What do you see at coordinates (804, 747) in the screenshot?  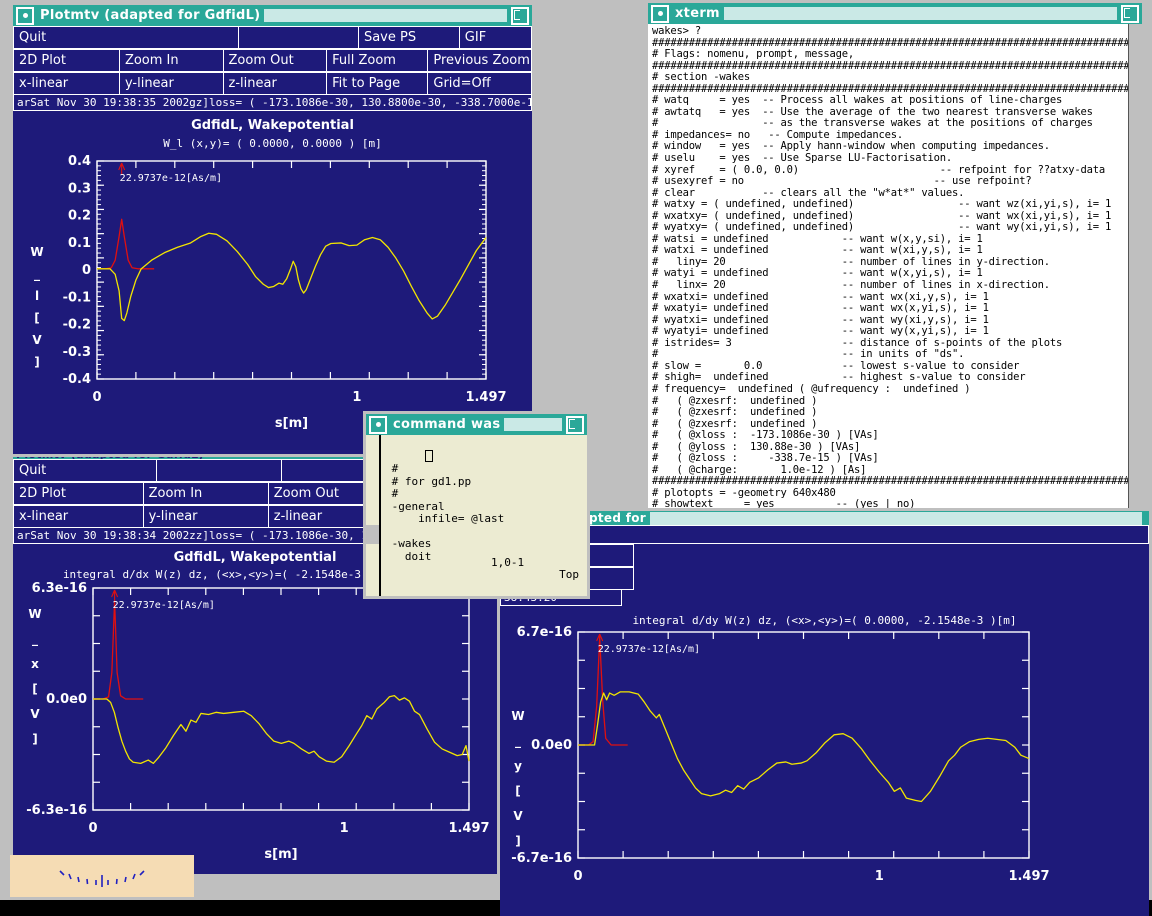 I see `series-transverse-wake-y` at bounding box center [804, 747].